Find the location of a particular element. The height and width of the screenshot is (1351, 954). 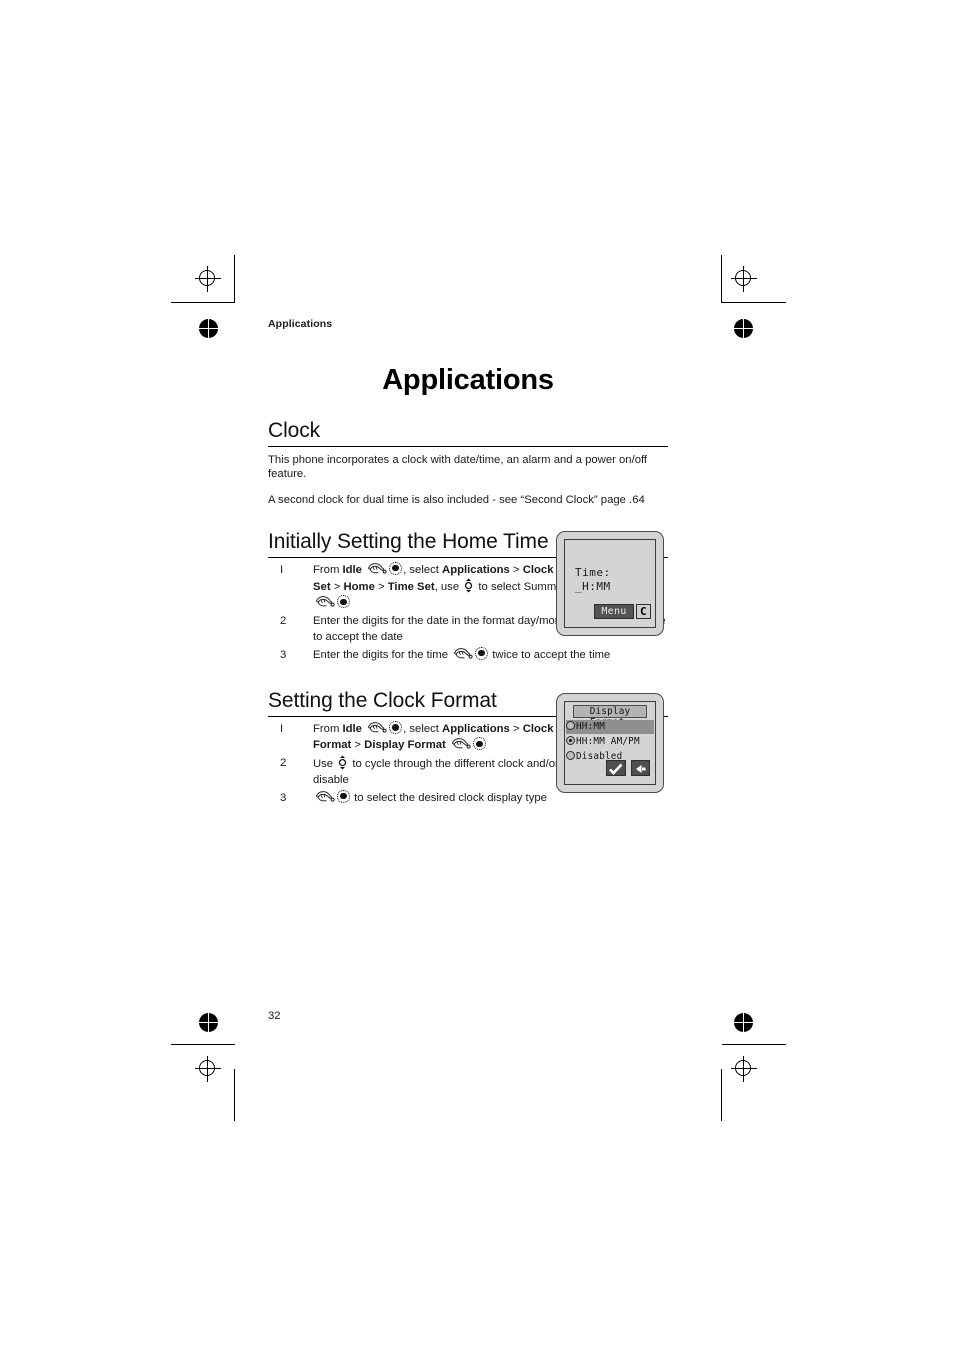

option-label-1: HH:MM AM/PM is located at coordinates (608, 741).